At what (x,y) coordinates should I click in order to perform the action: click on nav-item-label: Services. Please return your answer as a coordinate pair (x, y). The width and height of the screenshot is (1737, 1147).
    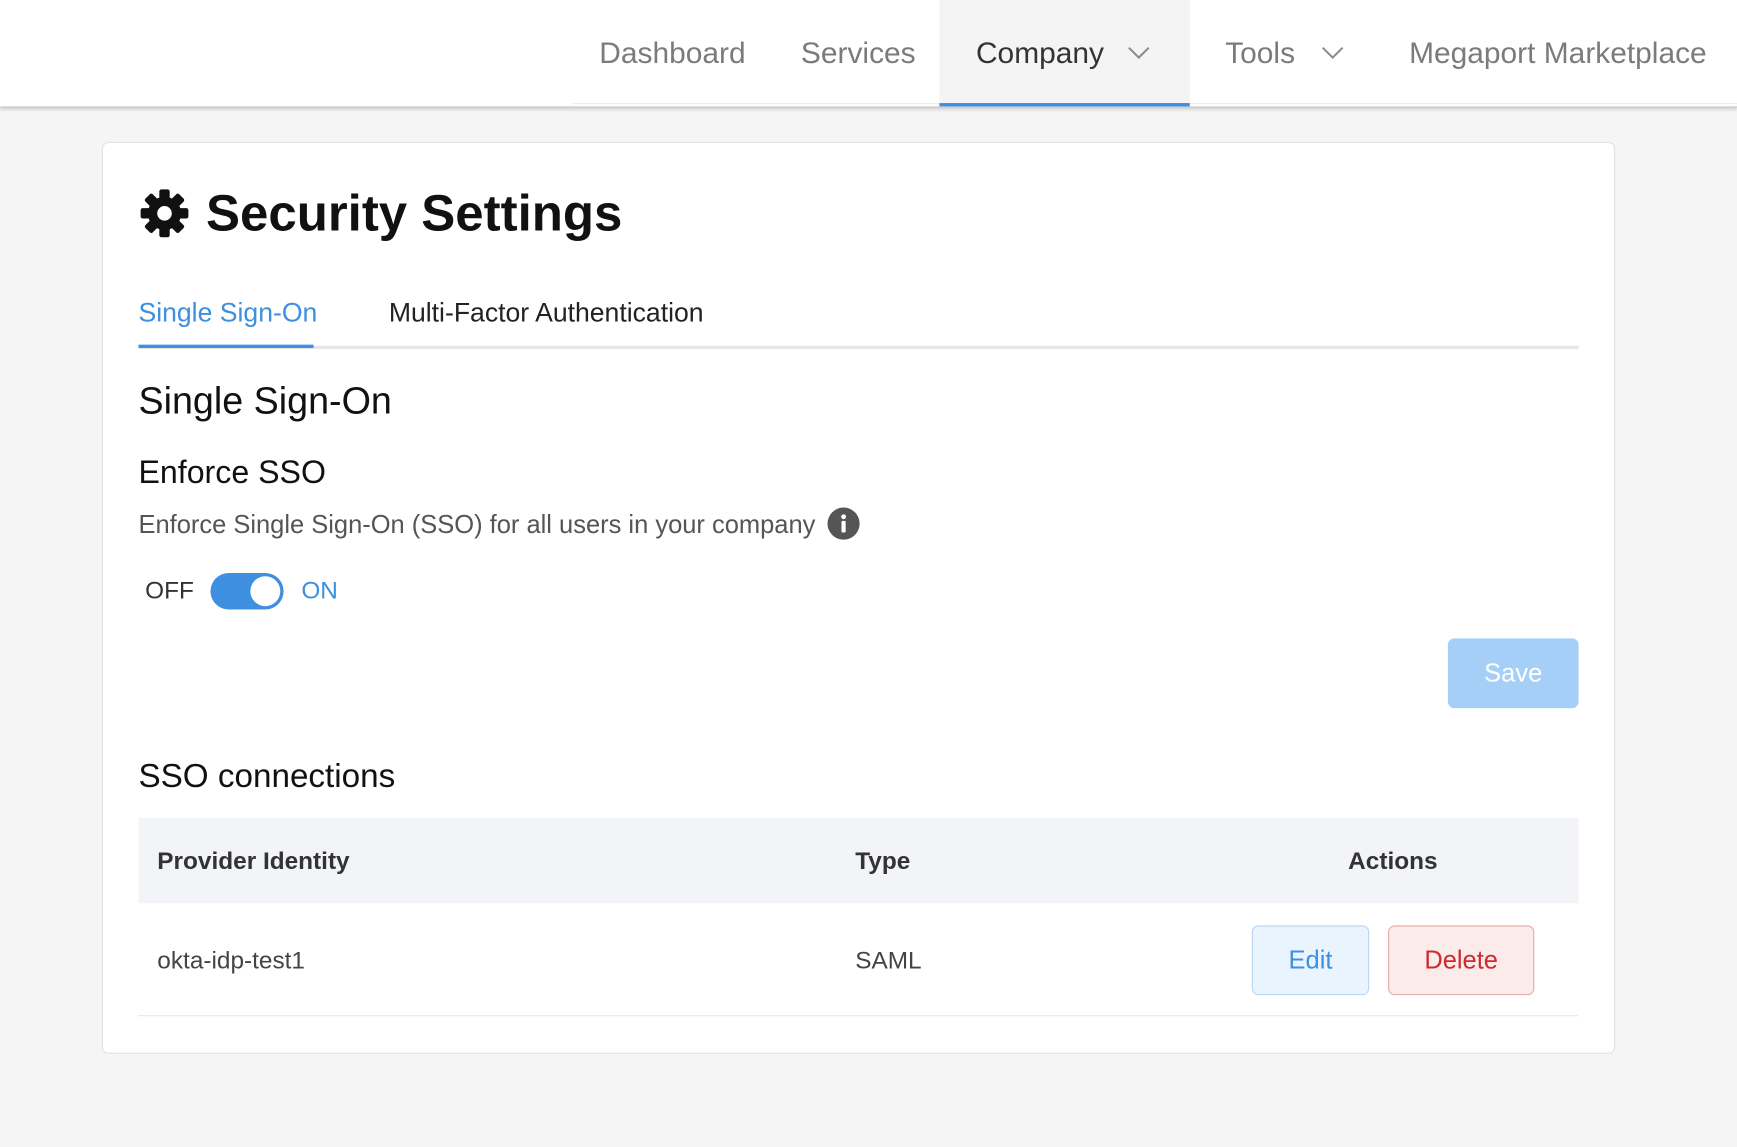
    Looking at the image, I should click on (858, 53).